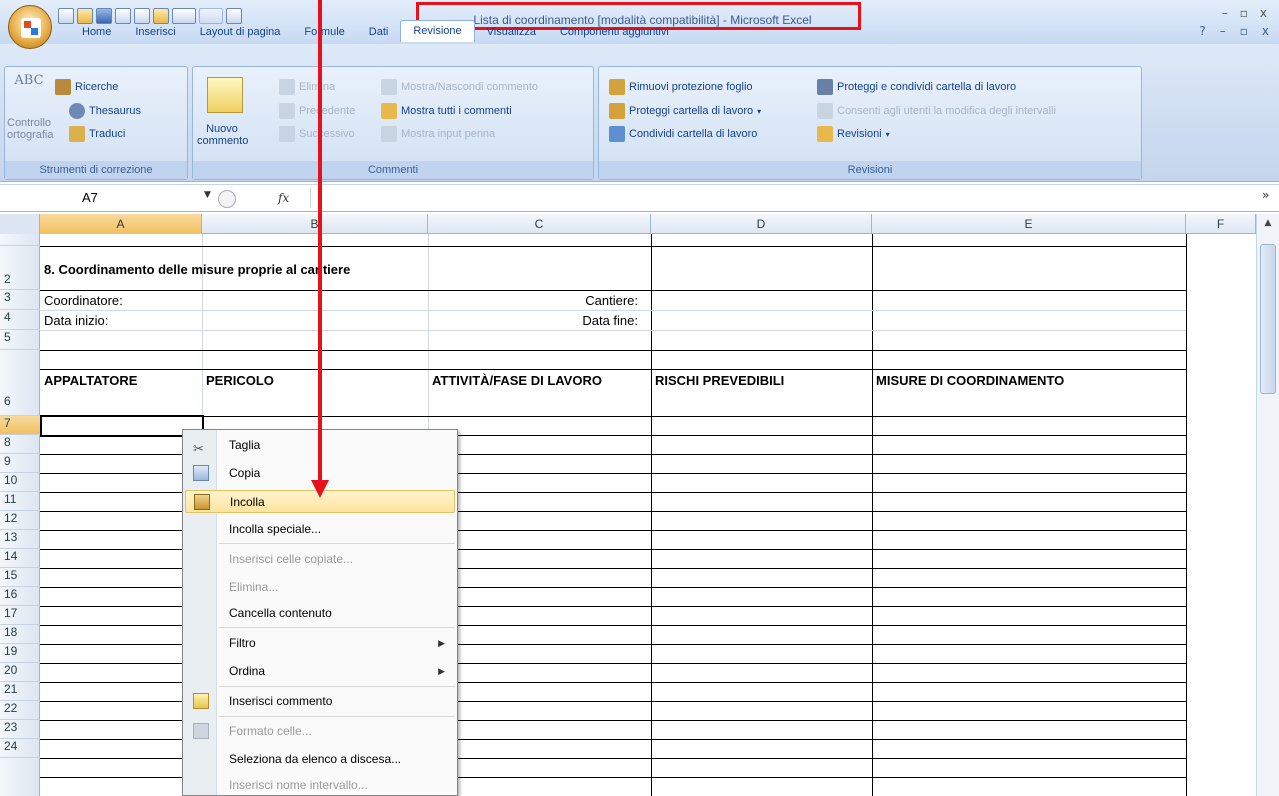 The height and width of the screenshot is (796, 1279). Describe the element at coordinates (389, 111) in the screenshot. I see `show-all-comments-icon` at that location.